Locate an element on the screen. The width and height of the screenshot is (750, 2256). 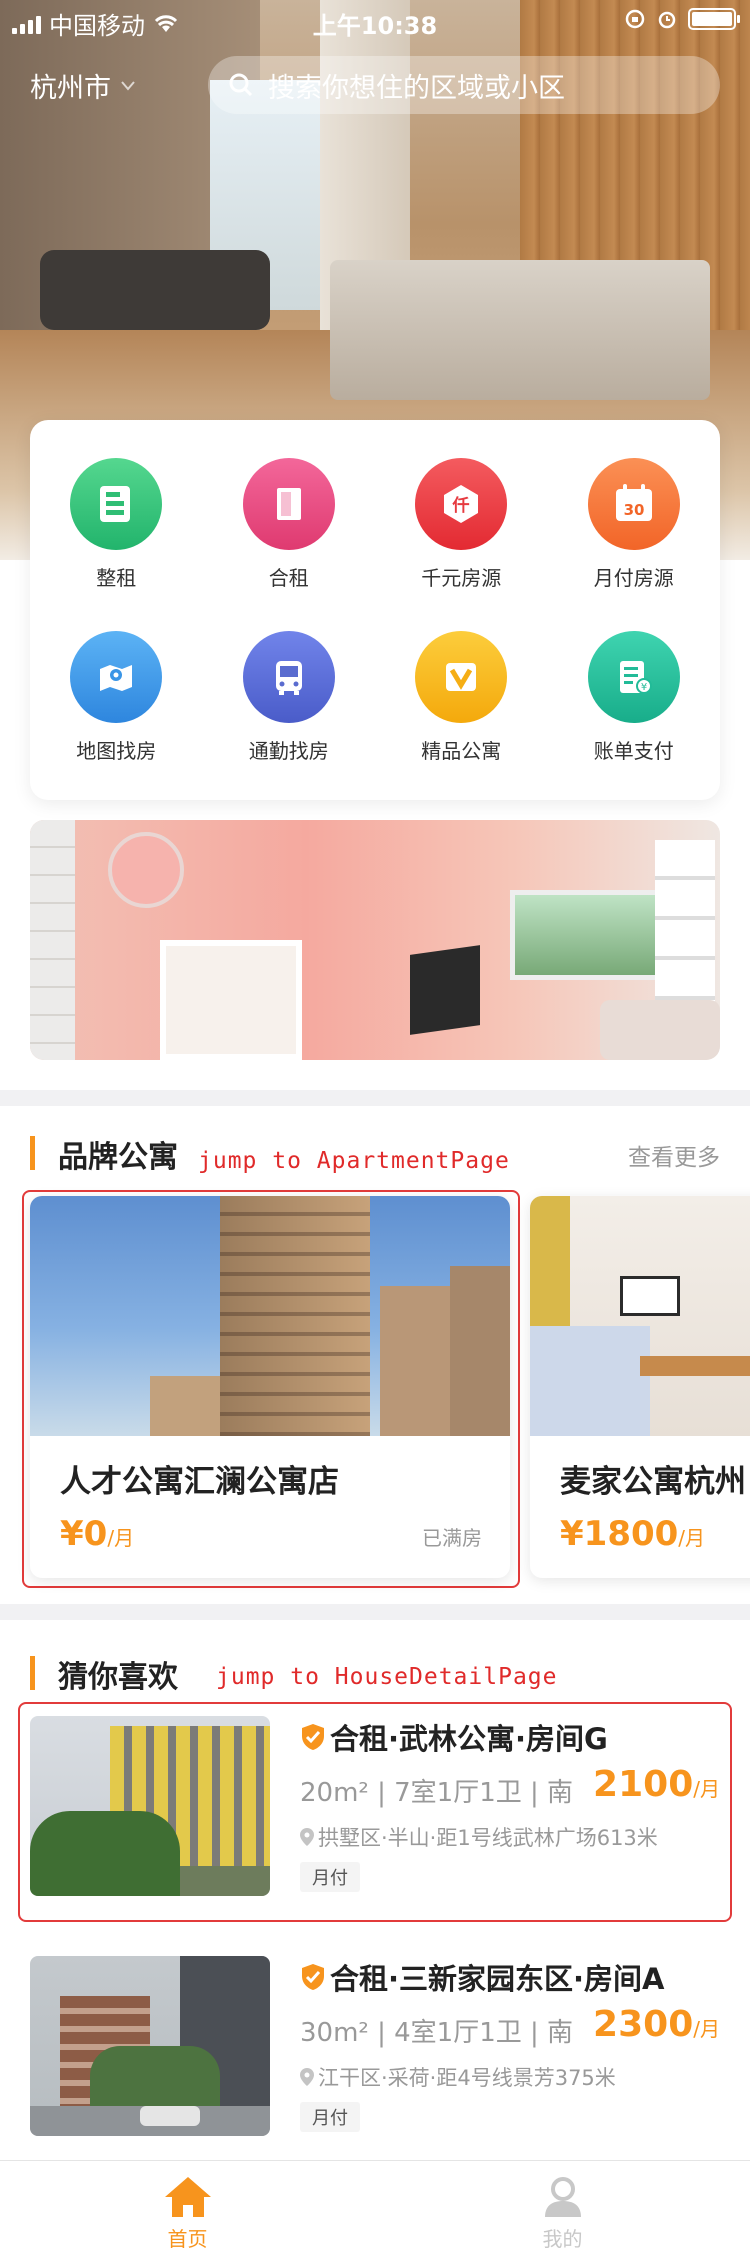
v-badge-icon is located at coordinates (461, 677).